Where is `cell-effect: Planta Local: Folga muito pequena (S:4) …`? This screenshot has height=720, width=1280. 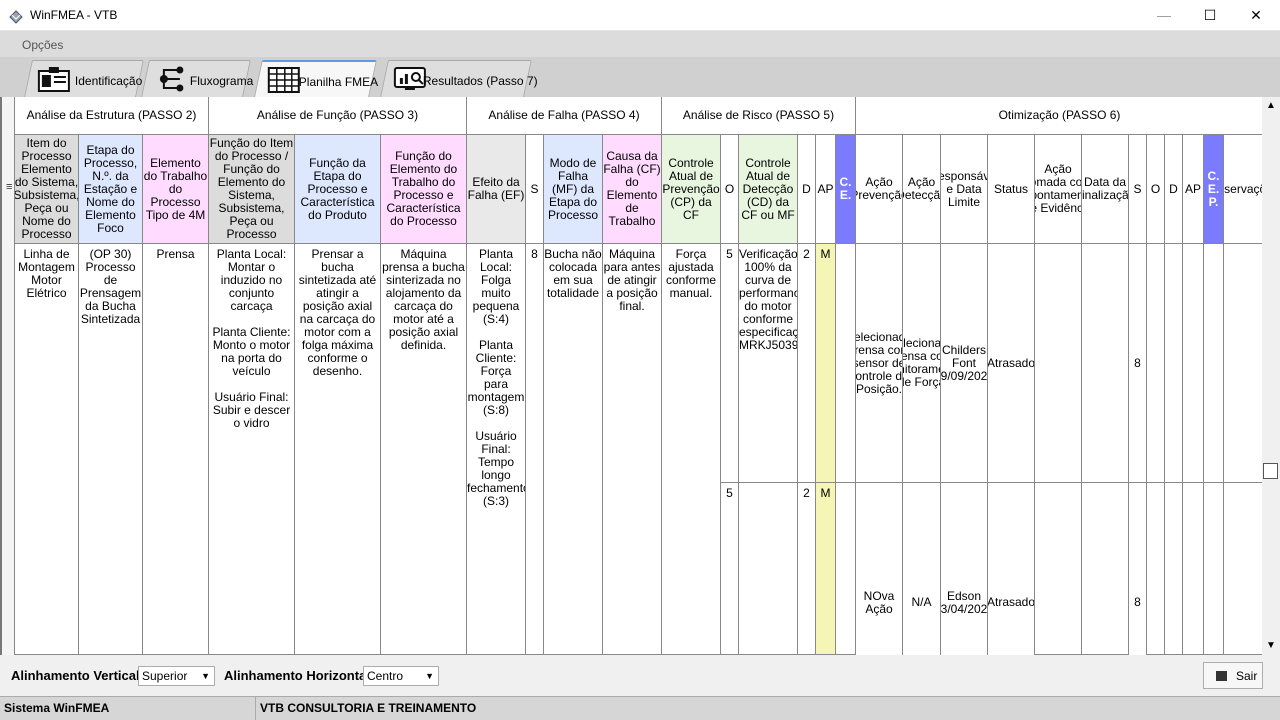 cell-effect: Planta Local: Folga muito pequena (S:4) … is located at coordinates (496, 449).